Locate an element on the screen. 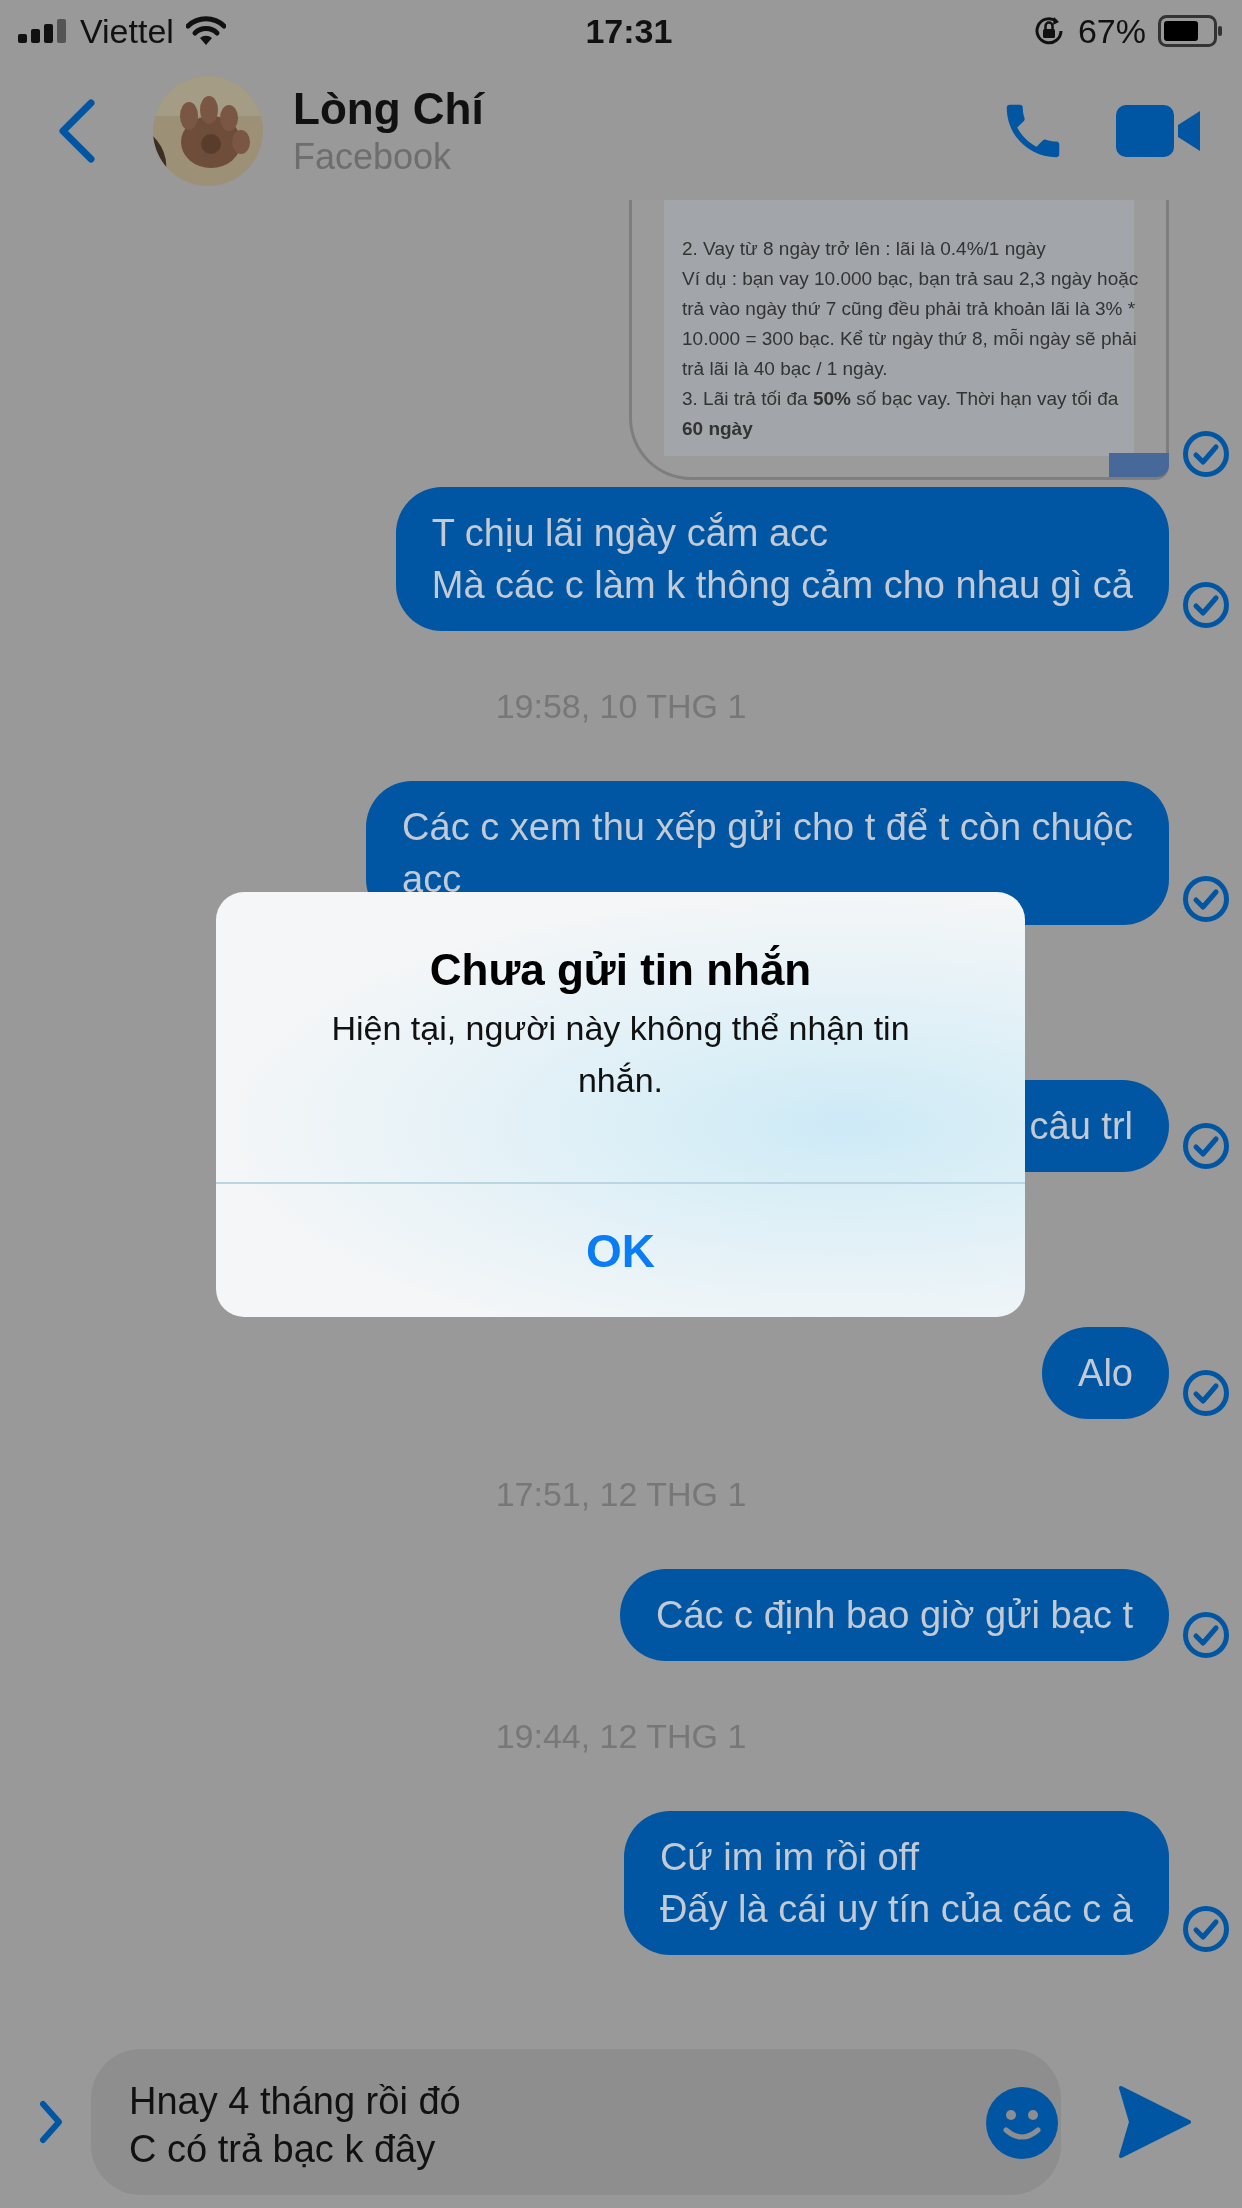 This screenshot has height=2208, width=1242. screenshot-attachment is located at coordinates (899, 340).